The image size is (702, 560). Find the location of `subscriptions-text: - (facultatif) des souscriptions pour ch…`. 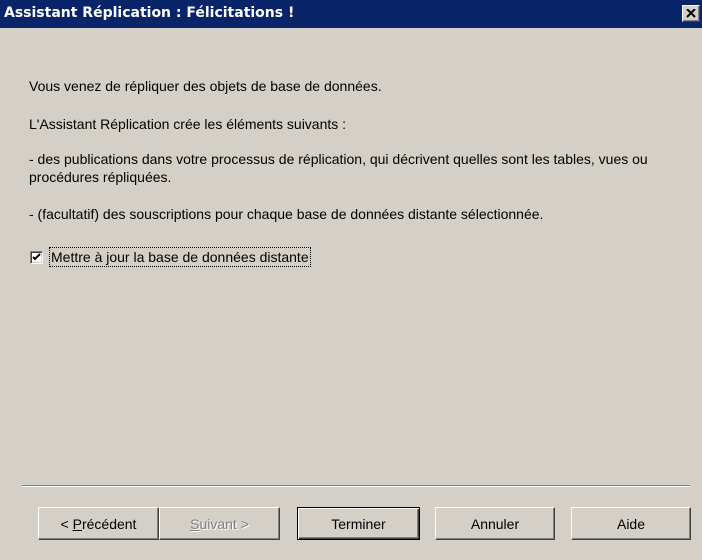

subscriptions-text: - (facultatif) des souscriptions pour ch… is located at coordinates (286, 214).